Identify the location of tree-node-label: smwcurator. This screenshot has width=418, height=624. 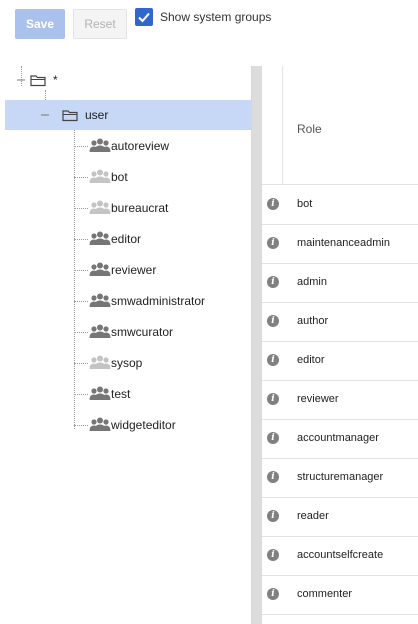
(142, 332).